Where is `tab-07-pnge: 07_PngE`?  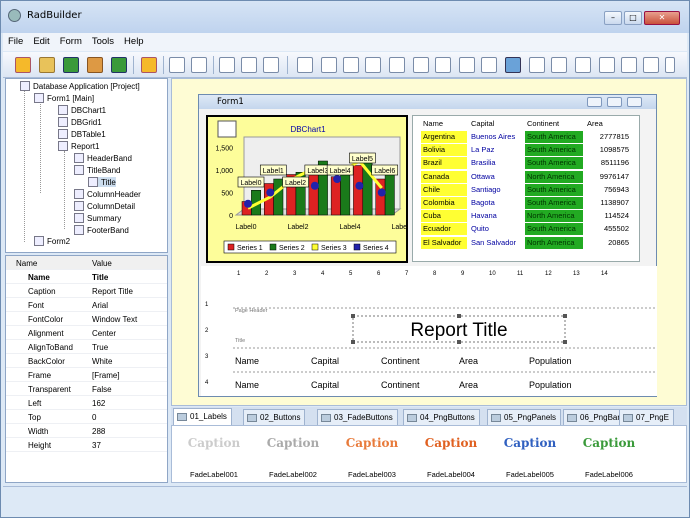 tab-07-pnge: 07_PngE is located at coordinates (646, 417).